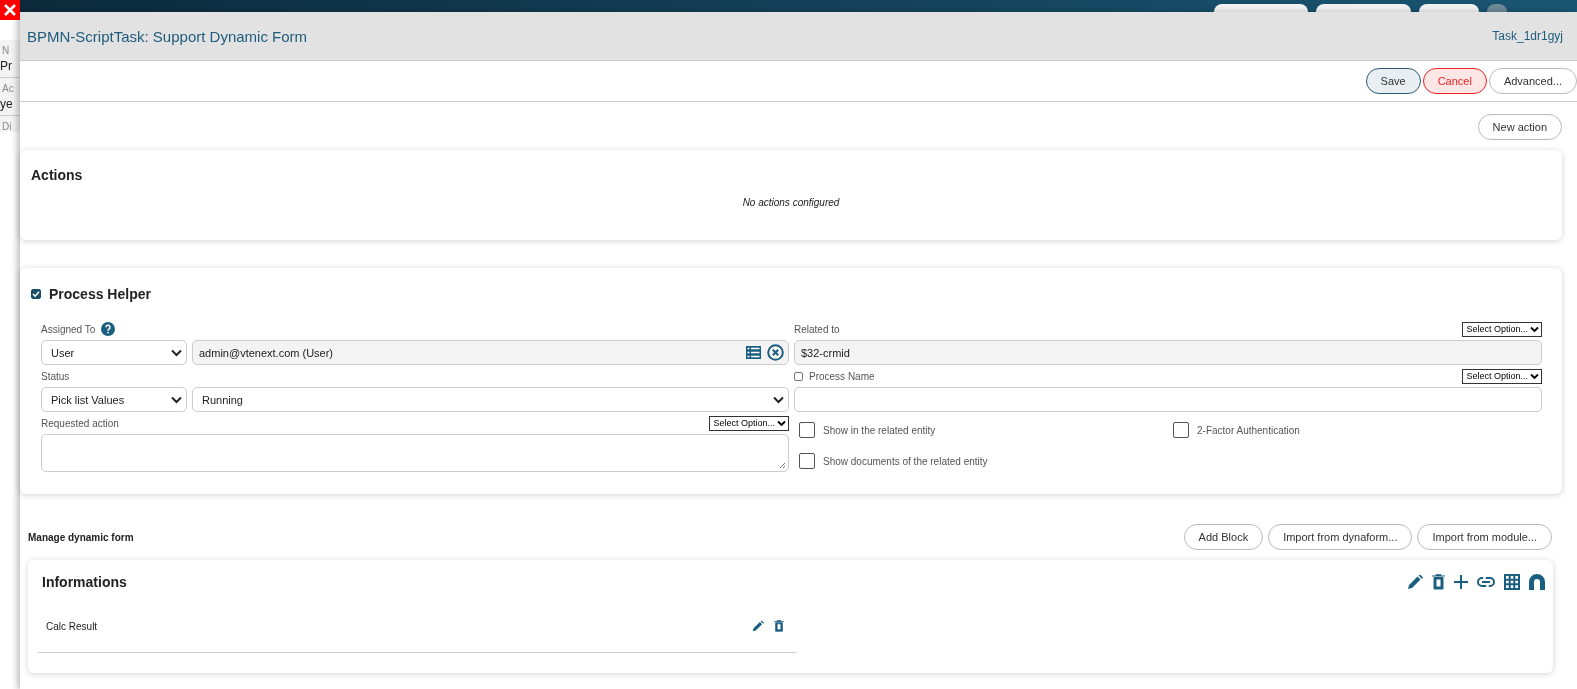 This screenshot has width=1577, height=689. Describe the element at coordinates (114, 352) in the screenshot. I see `assignee-type-select: User` at that location.